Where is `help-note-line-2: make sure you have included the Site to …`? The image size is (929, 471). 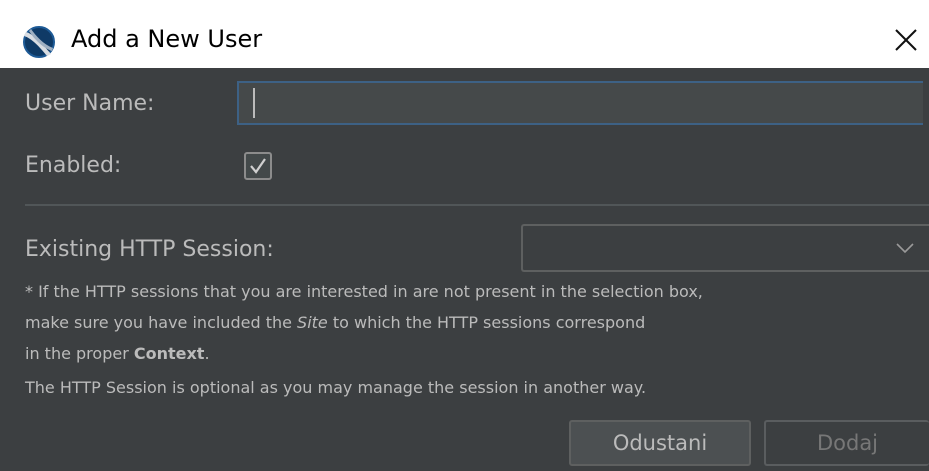
help-note-line-2: make sure you have included the Site to … is located at coordinates (335, 323).